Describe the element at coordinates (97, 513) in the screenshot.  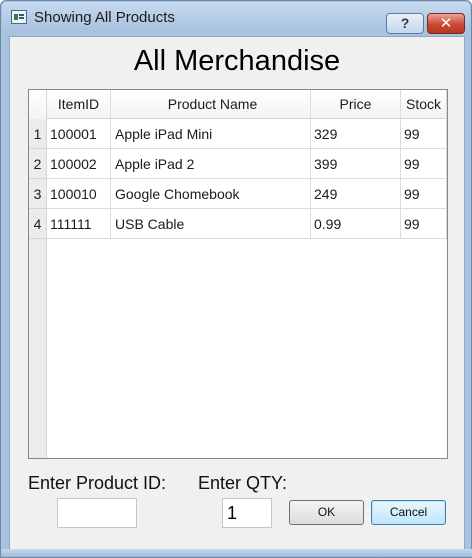
I see `product-id-input` at that location.